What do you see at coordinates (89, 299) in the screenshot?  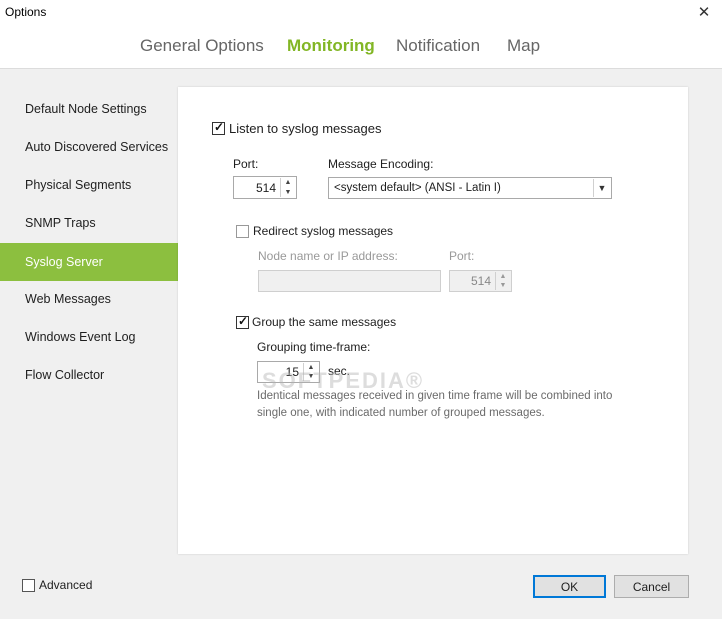 I see `sidebar-item-web-messages: Web Messages` at bounding box center [89, 299].